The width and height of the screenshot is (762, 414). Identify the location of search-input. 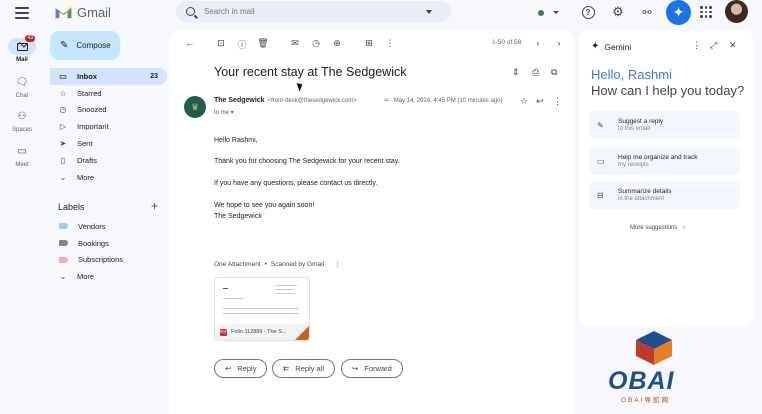
(311, 11).